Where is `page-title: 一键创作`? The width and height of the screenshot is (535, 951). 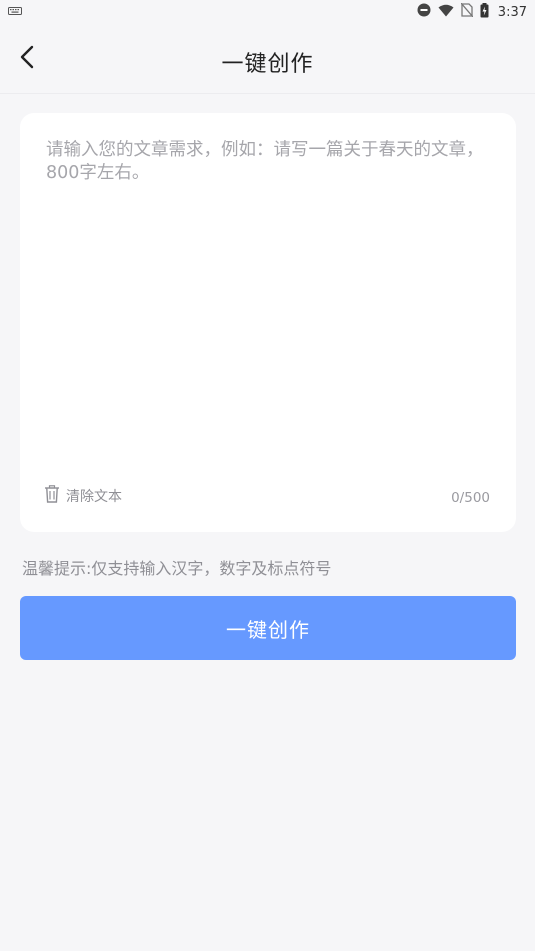
page-title: 一键创作 is located at coordinates (267, 64).